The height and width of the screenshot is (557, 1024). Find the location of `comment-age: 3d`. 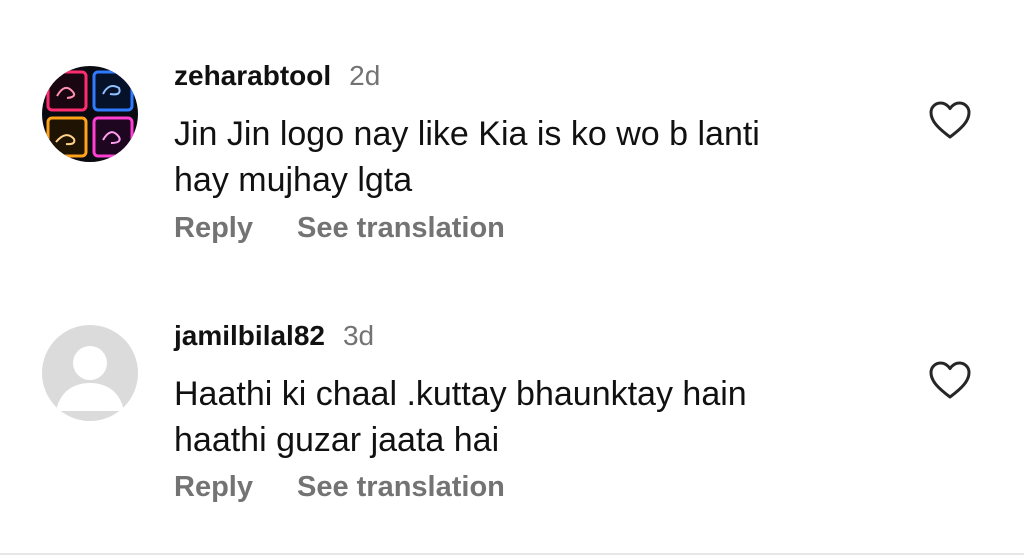

comment-age: 3d is located at coordinates (358, 335).